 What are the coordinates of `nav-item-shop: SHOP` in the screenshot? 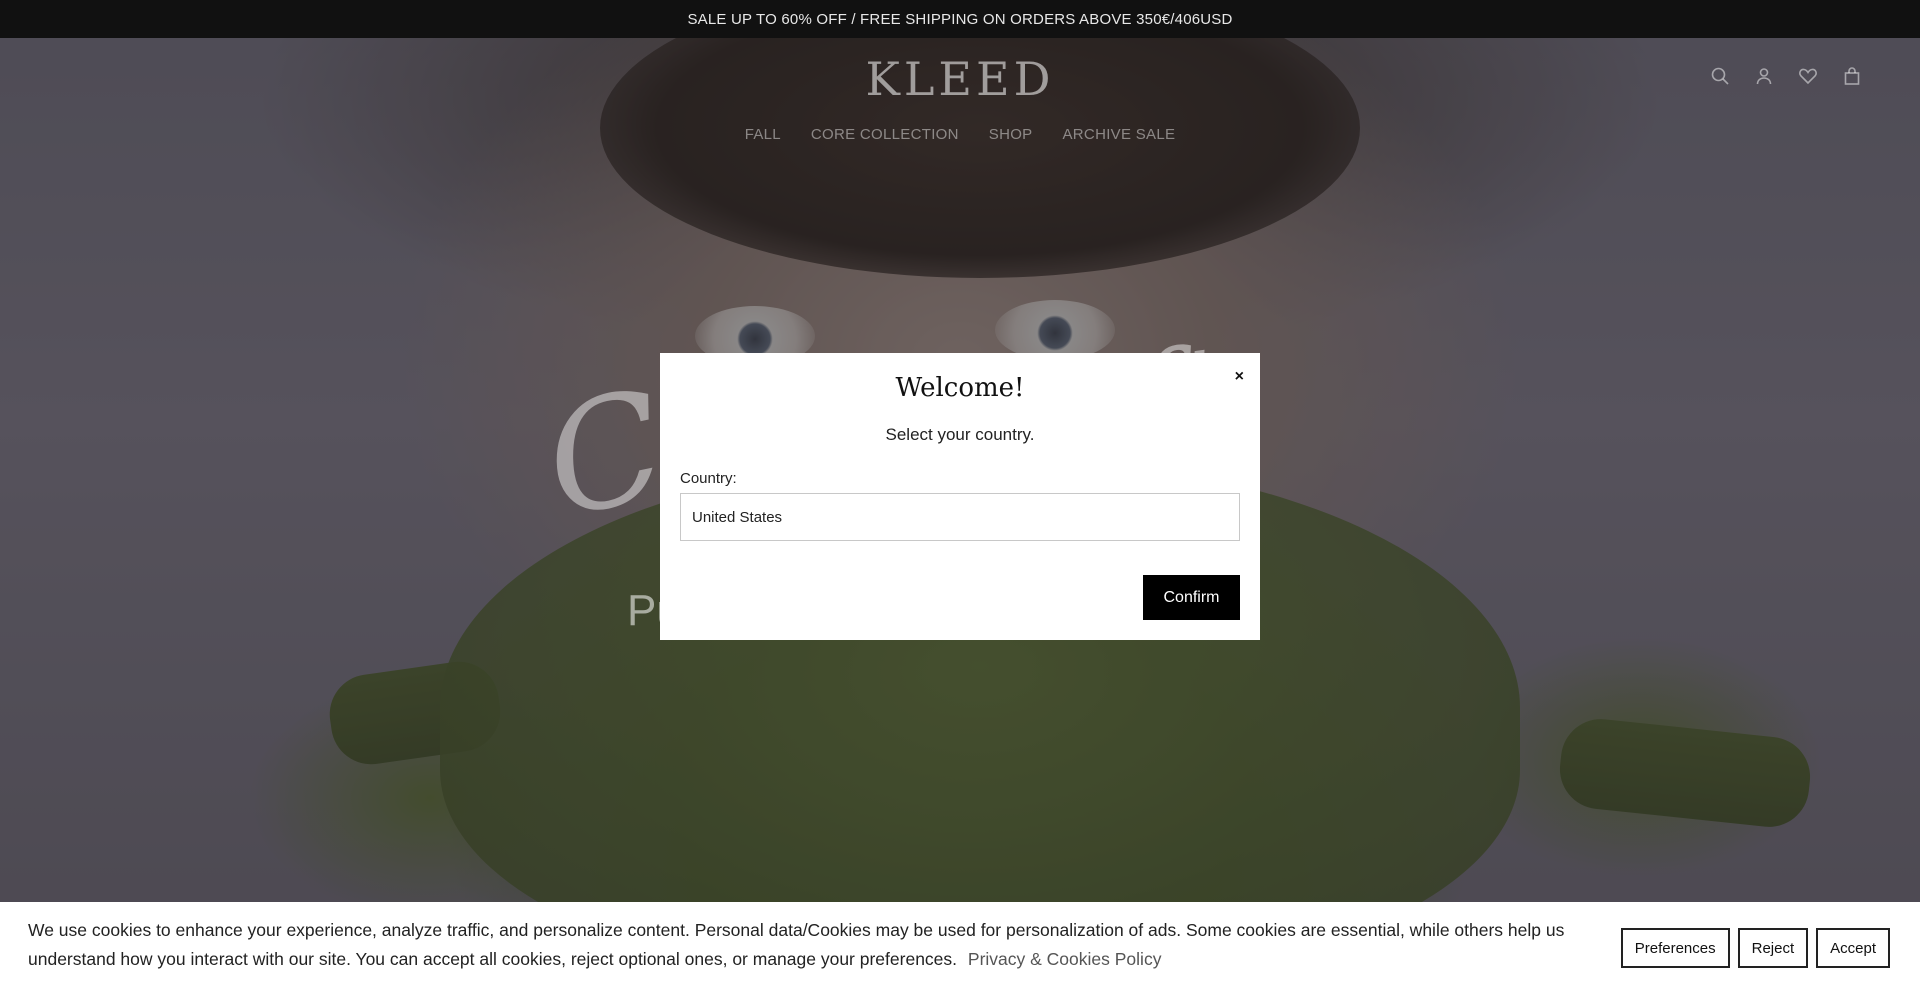 It's located at (1011, 134).